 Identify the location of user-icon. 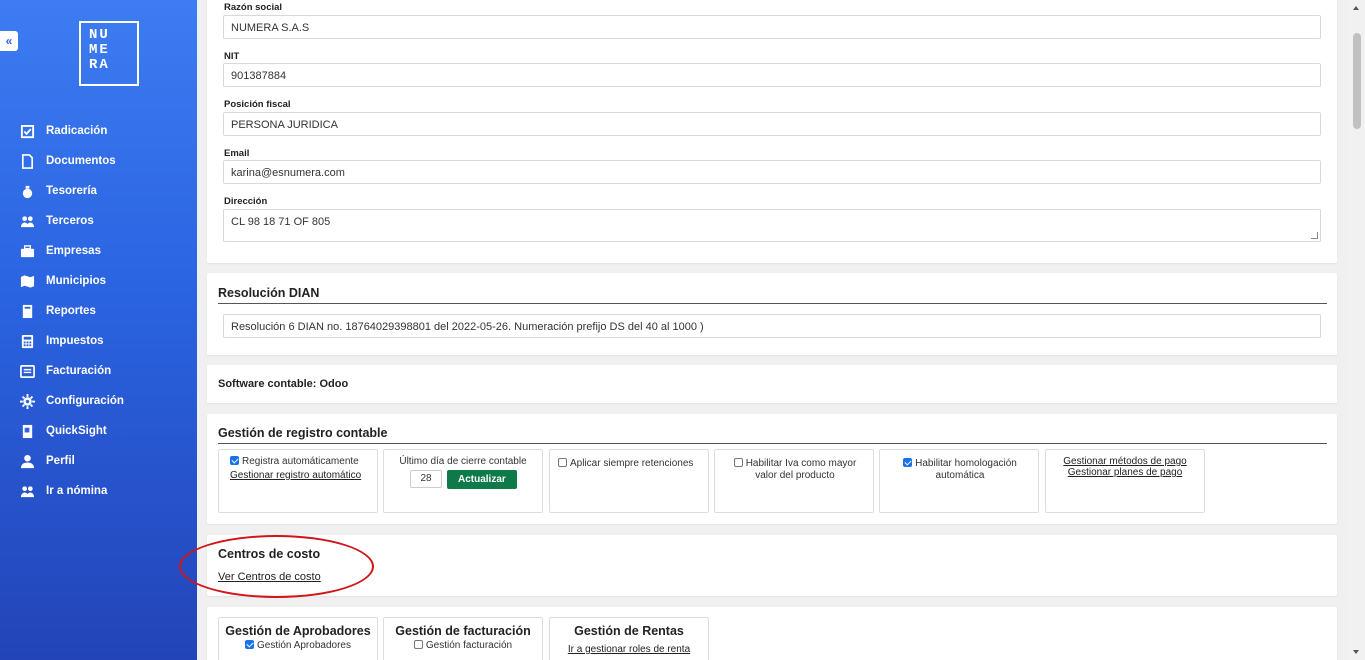
(27, 461).